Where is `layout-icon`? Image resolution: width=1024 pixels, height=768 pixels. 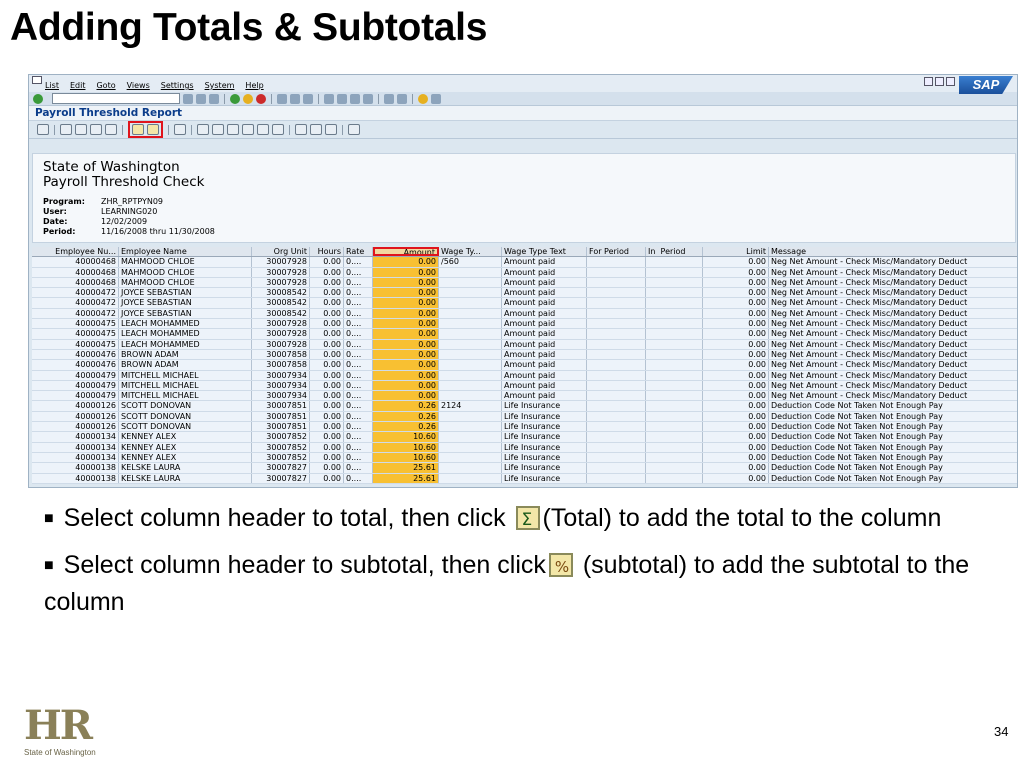
layout-icon is located at coordinates (436, 98).